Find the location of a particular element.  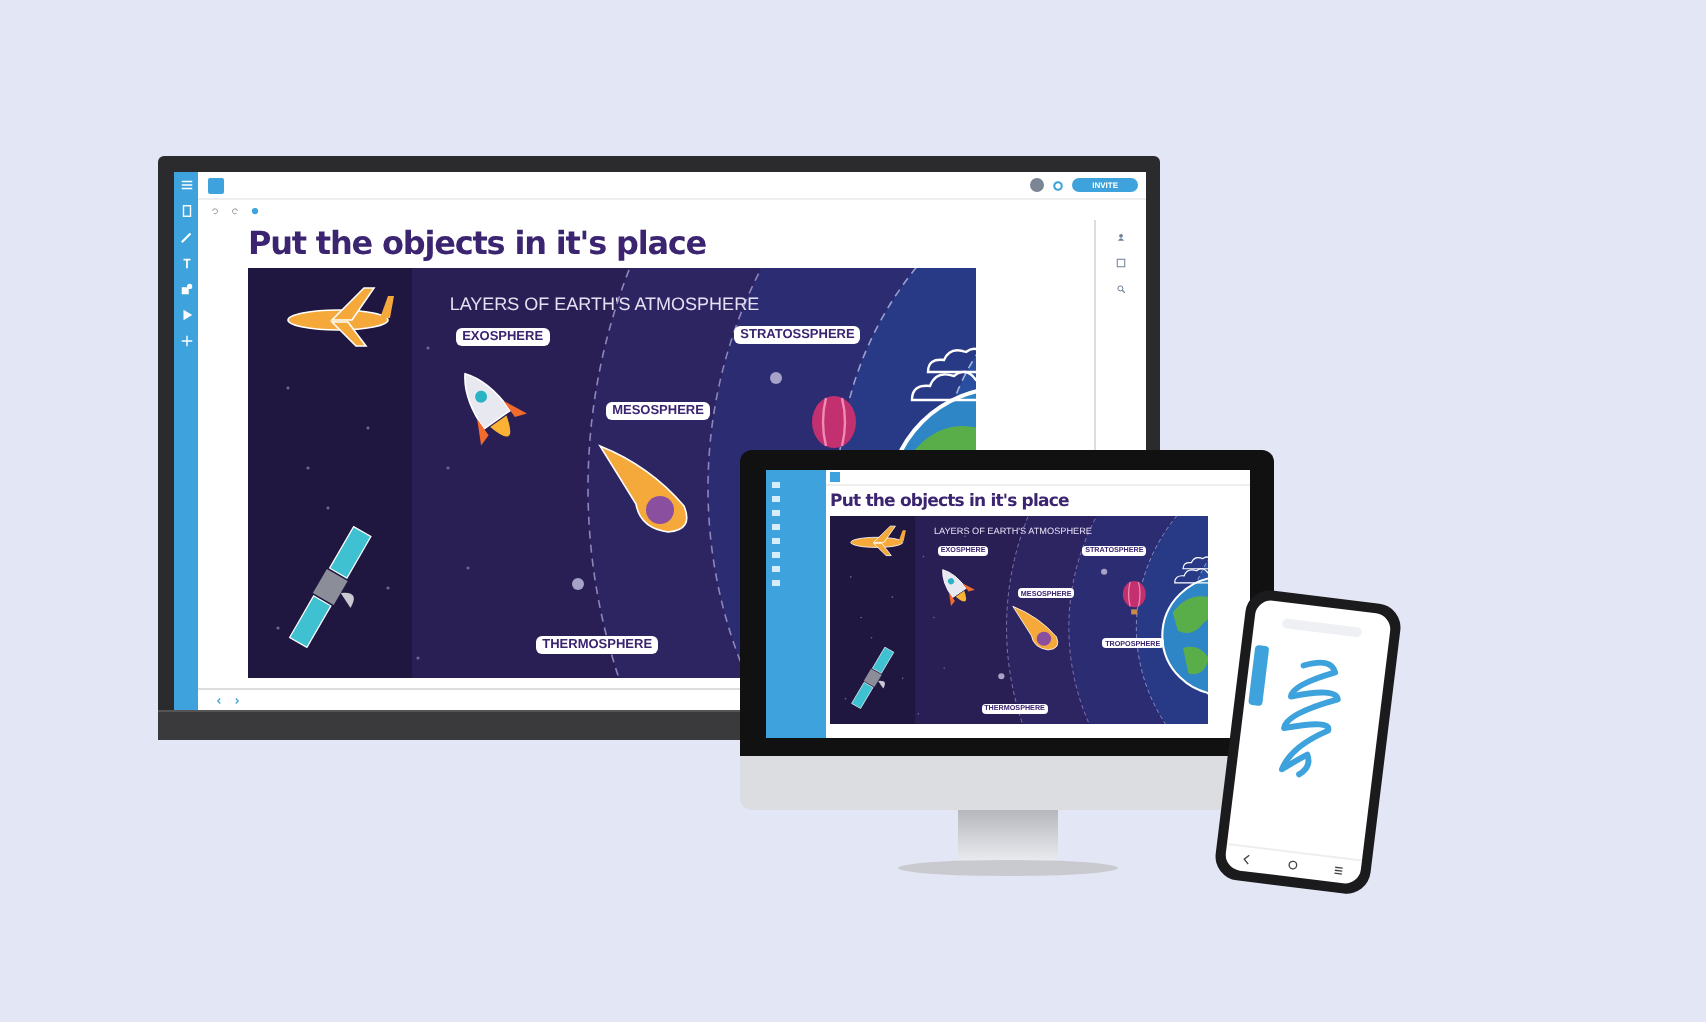

menu-icon is located at coordinates (1338, 870).